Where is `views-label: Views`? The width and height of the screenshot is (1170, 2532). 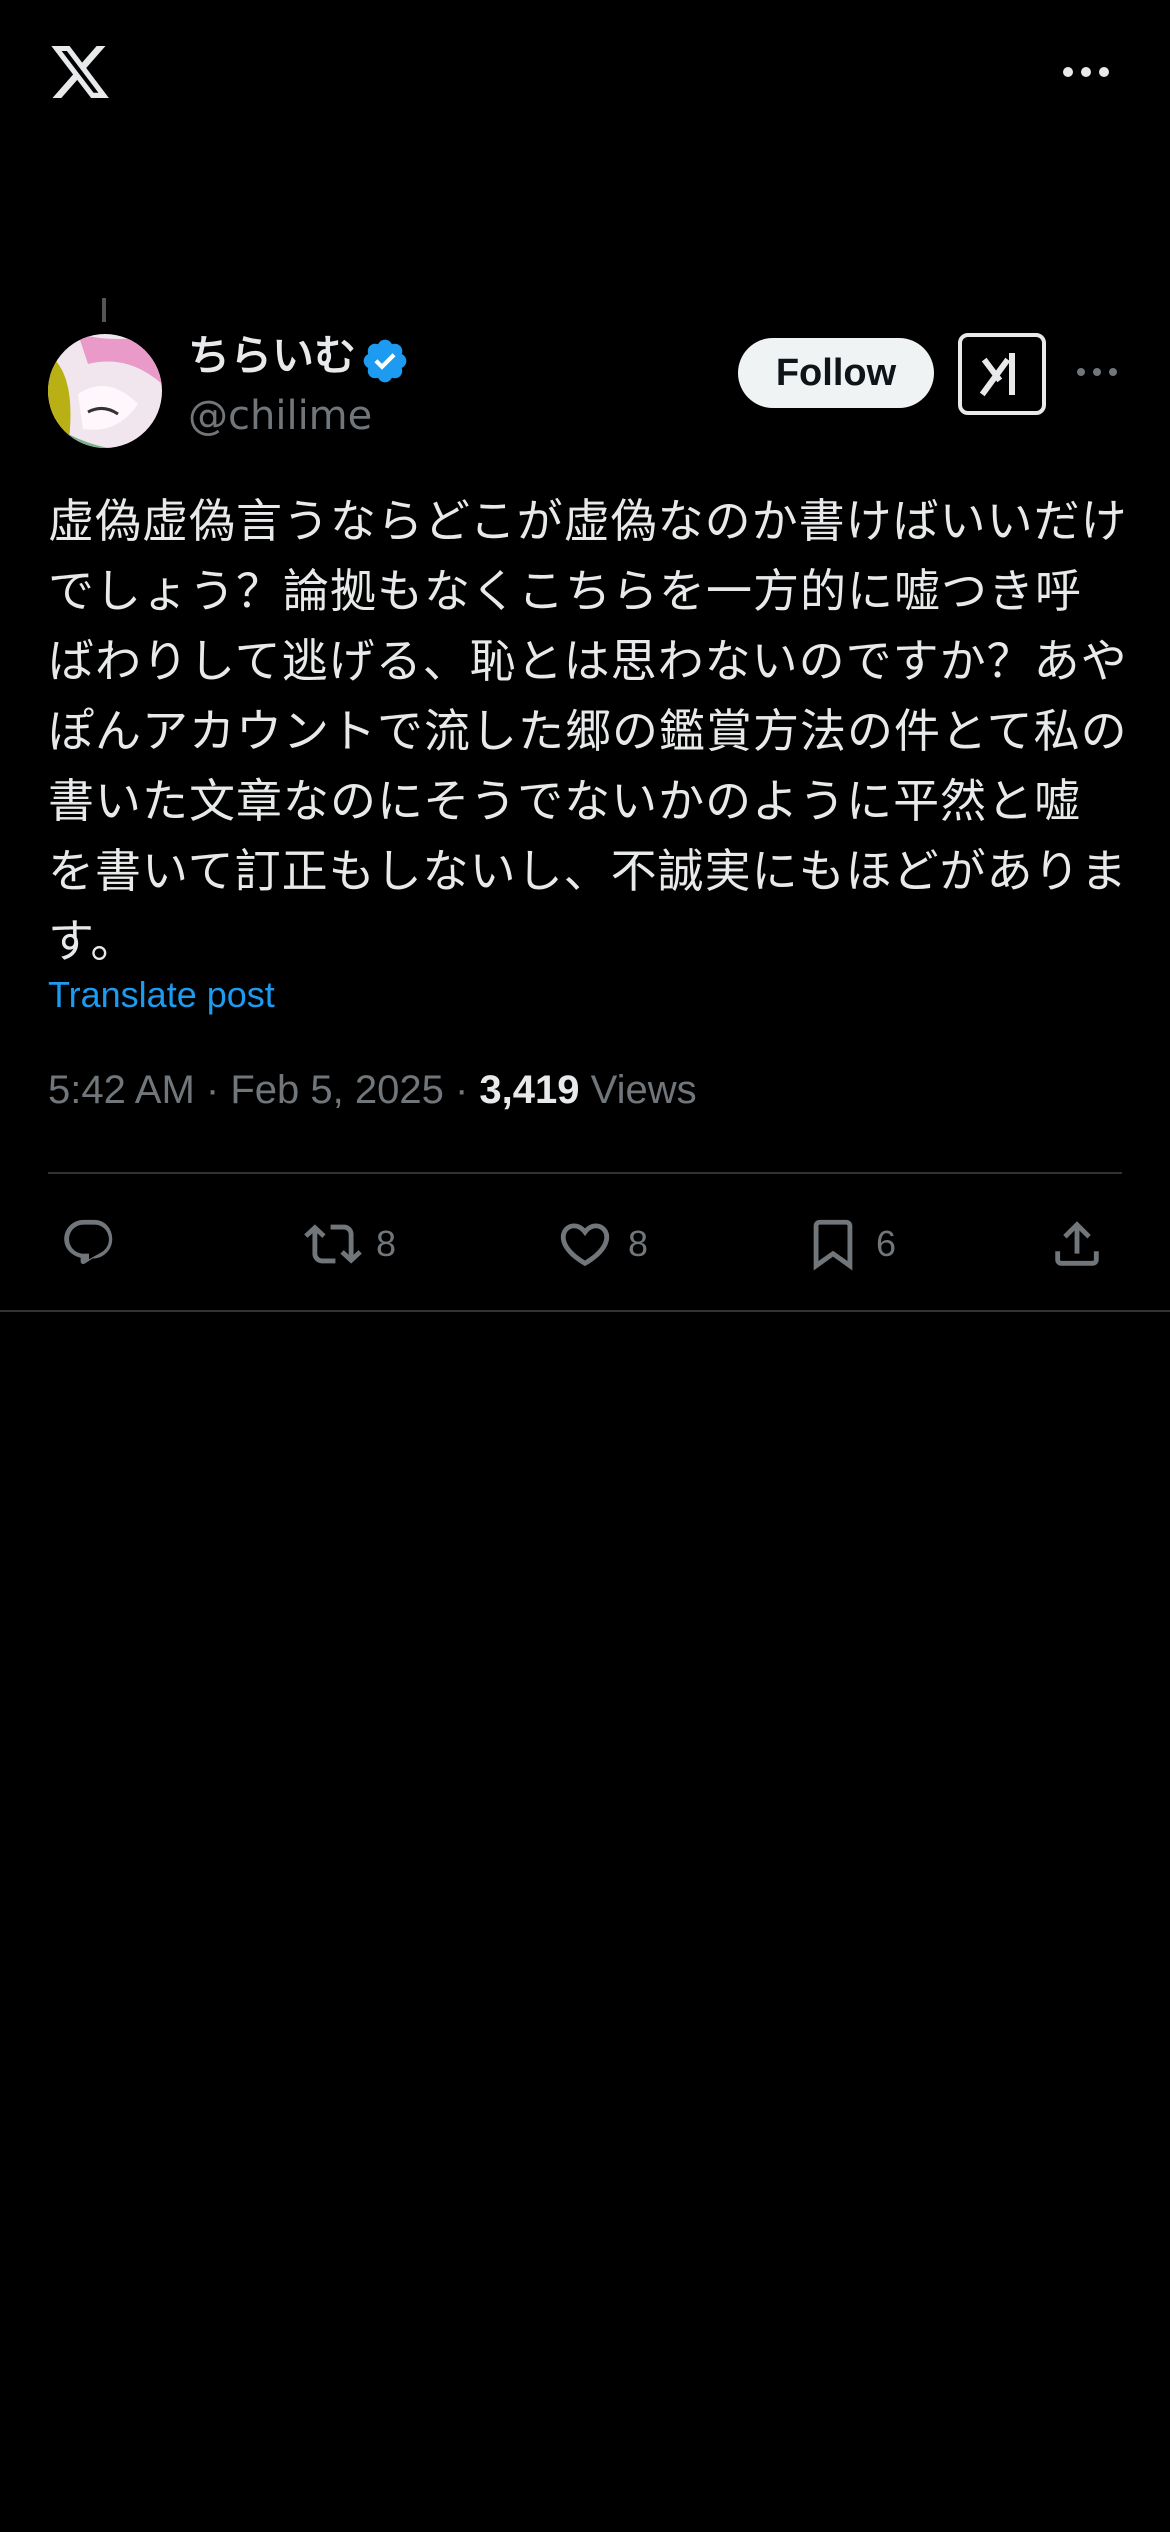
views-label: Views is located at coordinates (643, 1090).